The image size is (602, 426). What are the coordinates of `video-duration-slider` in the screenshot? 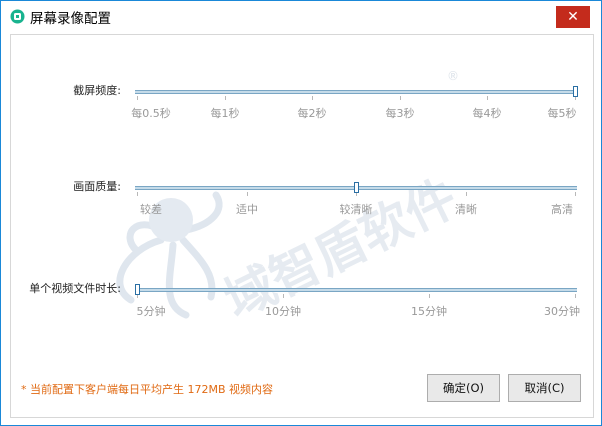 It's located at (356, 290).